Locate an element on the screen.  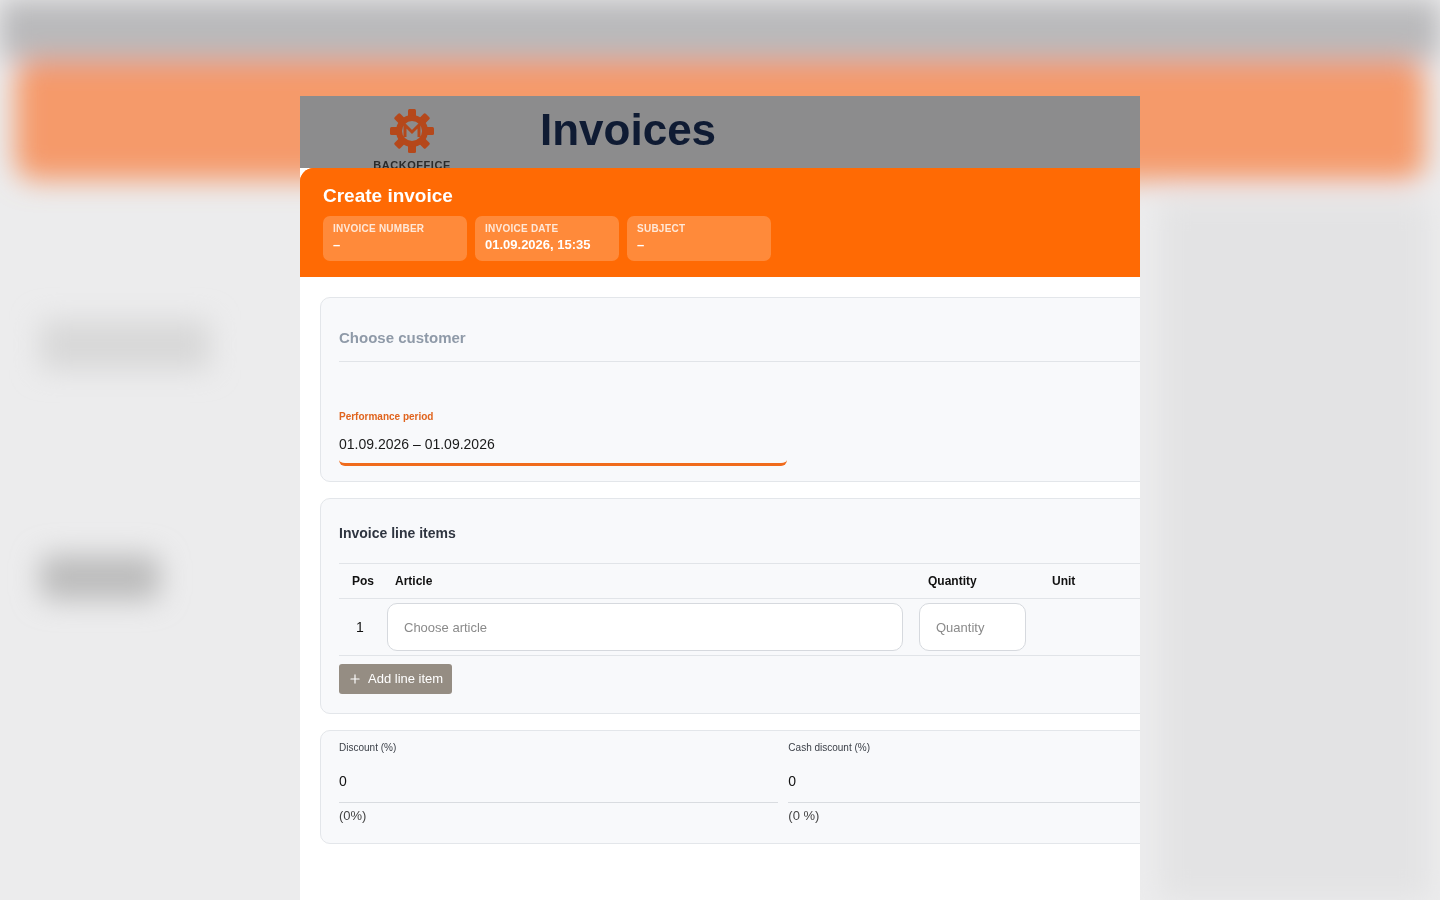
field-label: Discount (%) is located at coordinates (368, 748).